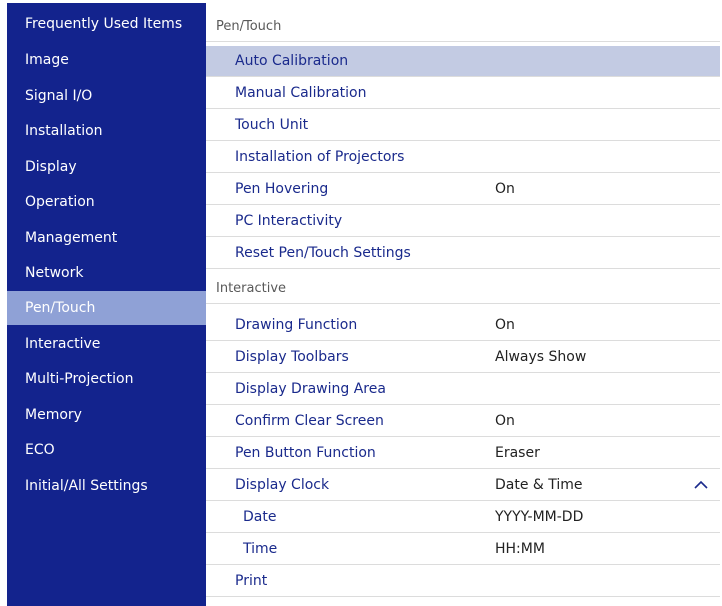  What do you see at coordinates (106, 486) in the screenshot?
I see `sidebar-item-initial-all-settings: Initial/All Settings` at bounding box center [106, 486].